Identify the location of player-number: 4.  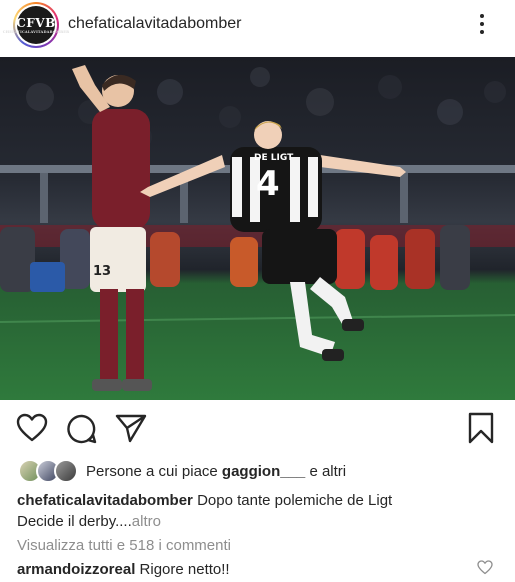
(268, 184).